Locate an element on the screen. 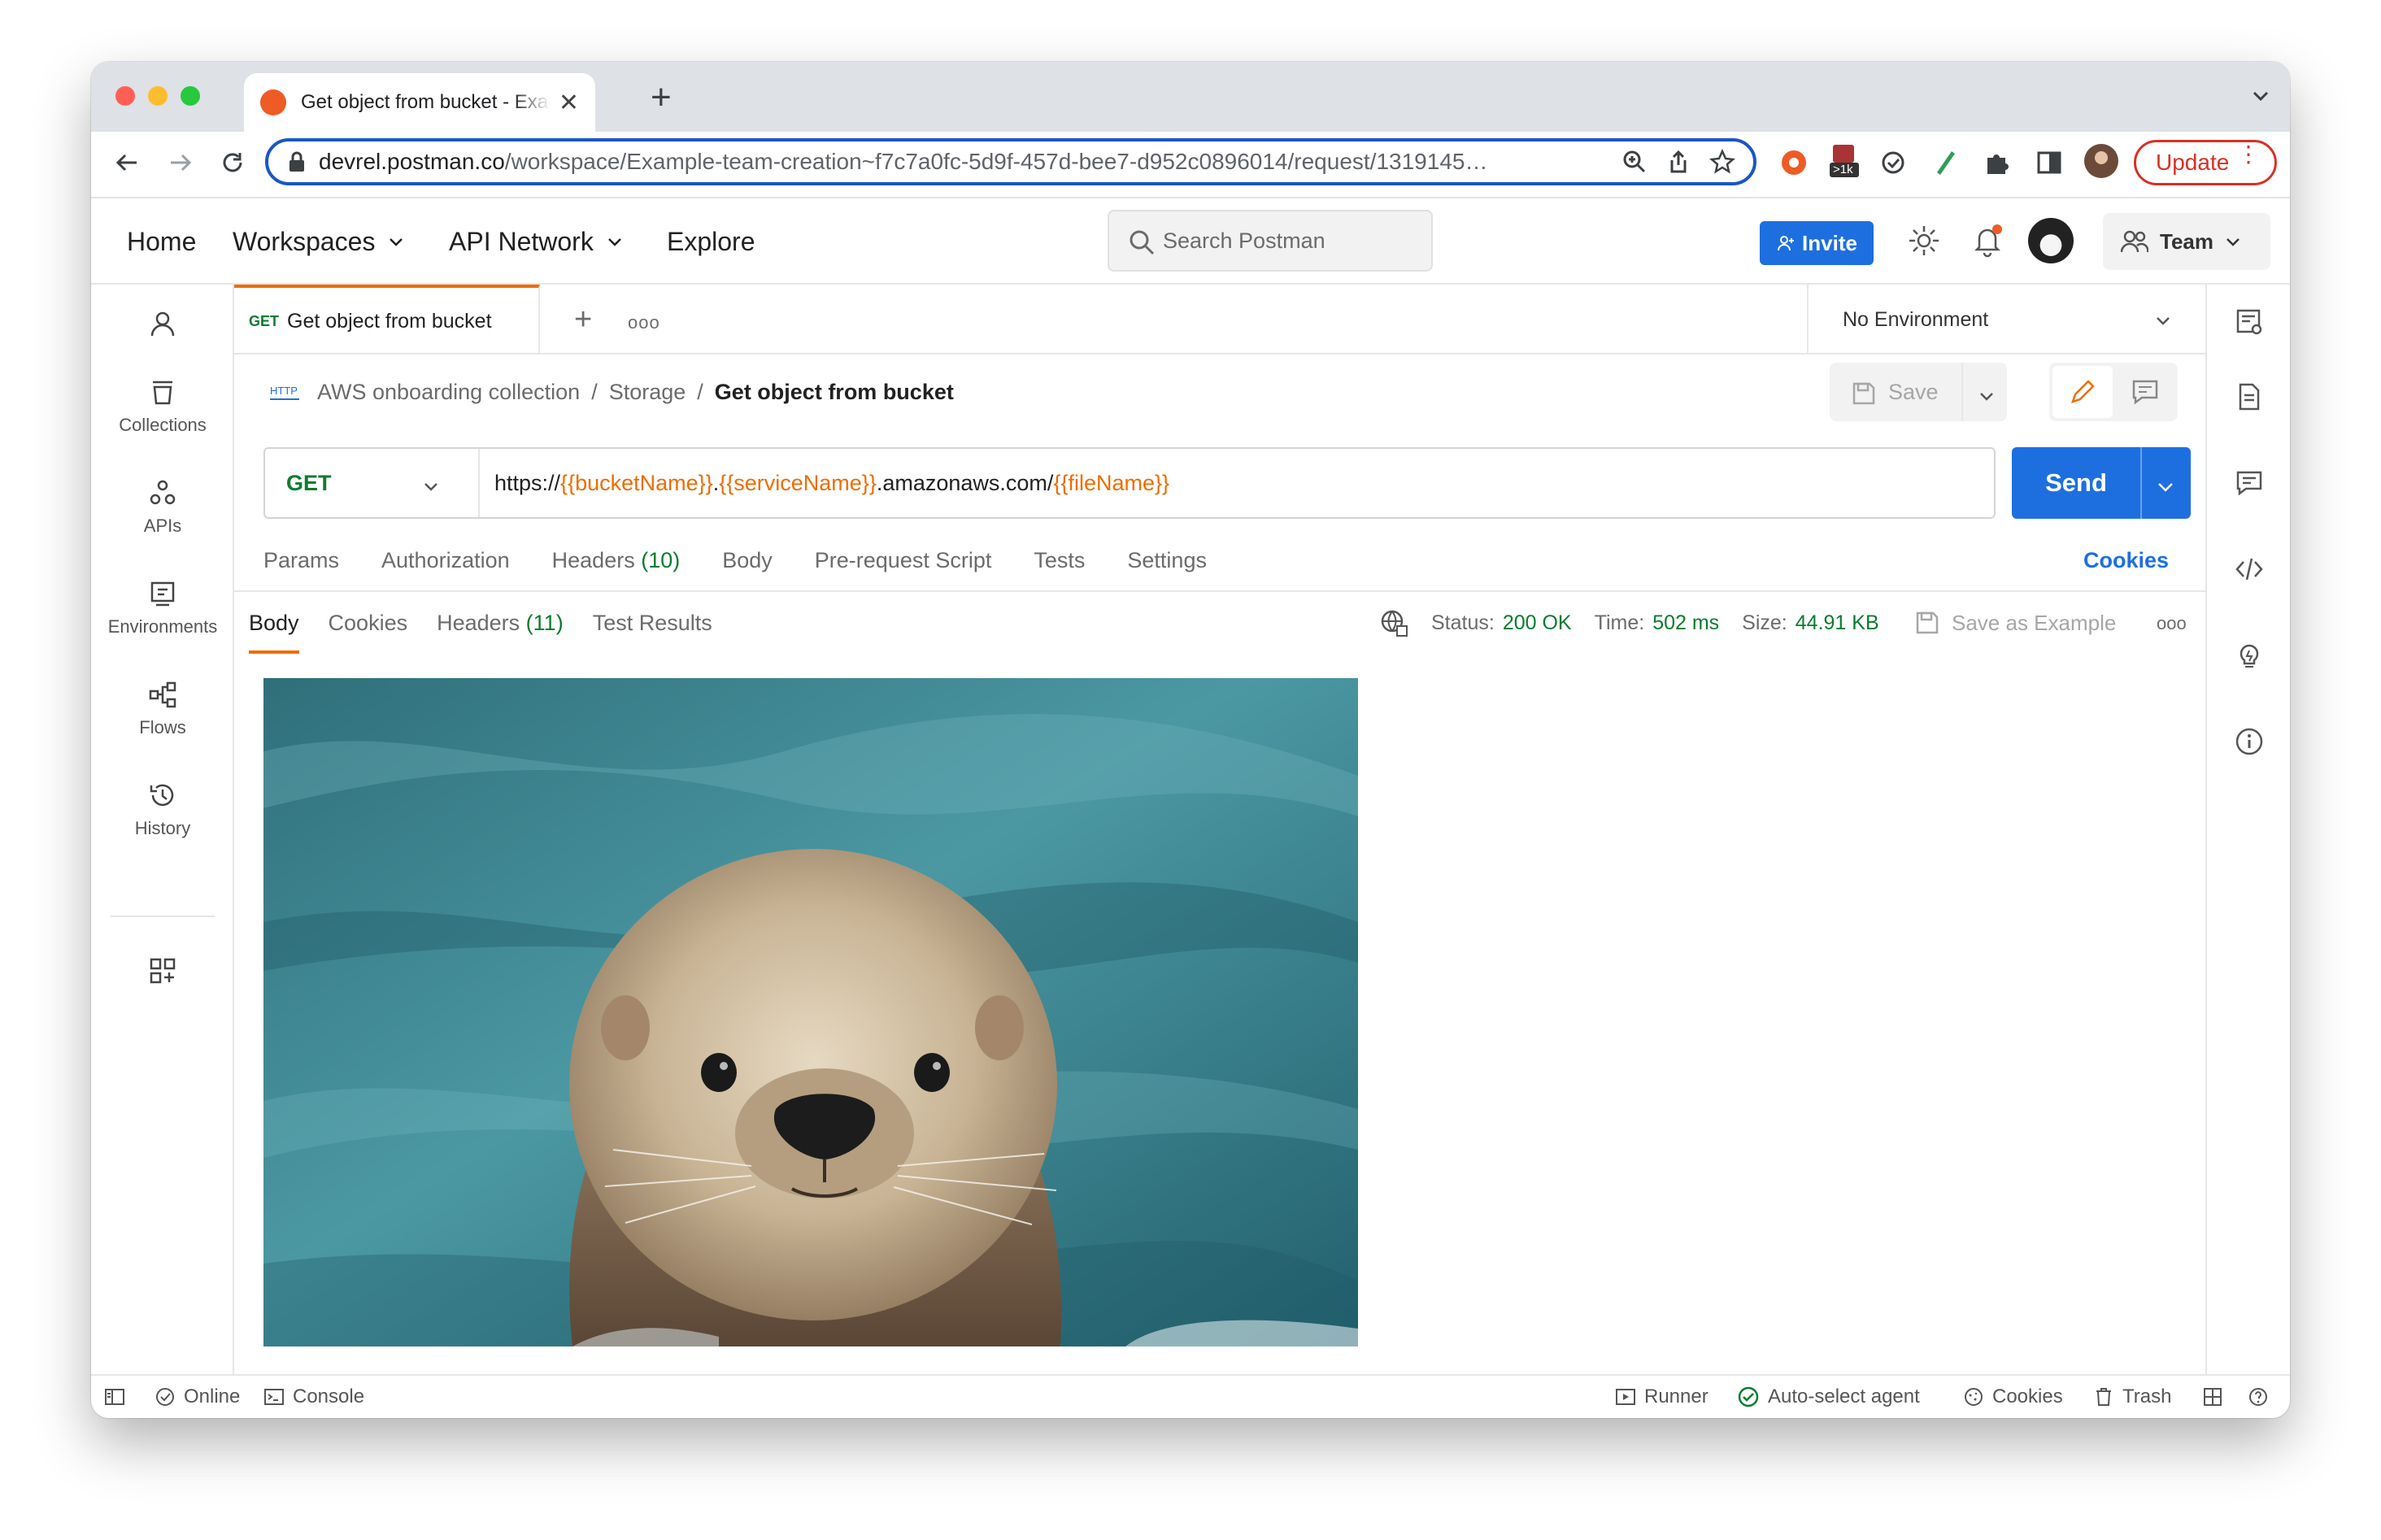  nav-api-network: API Network is located at coordinates (537, 241).